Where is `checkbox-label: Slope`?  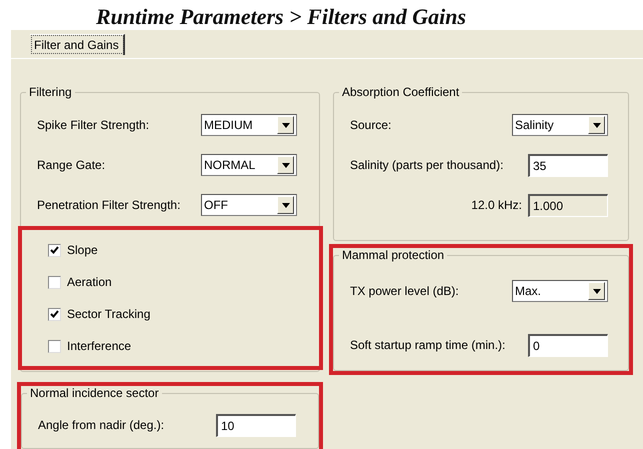 checkbox-label: Slope is located at coordinates (82, 250).